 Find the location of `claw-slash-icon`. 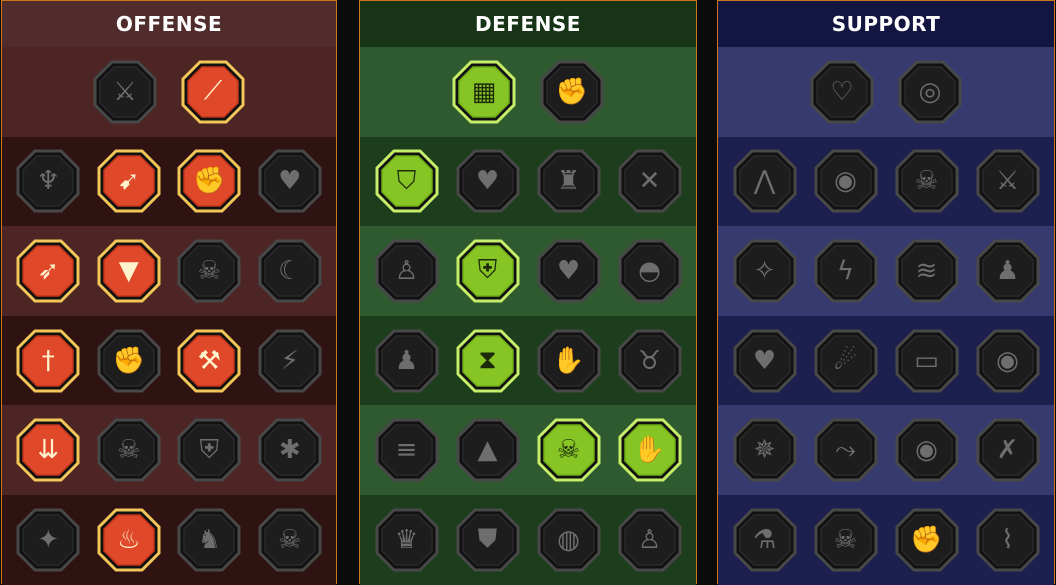

claw-slash-icon is located at coordinates (213, 92).